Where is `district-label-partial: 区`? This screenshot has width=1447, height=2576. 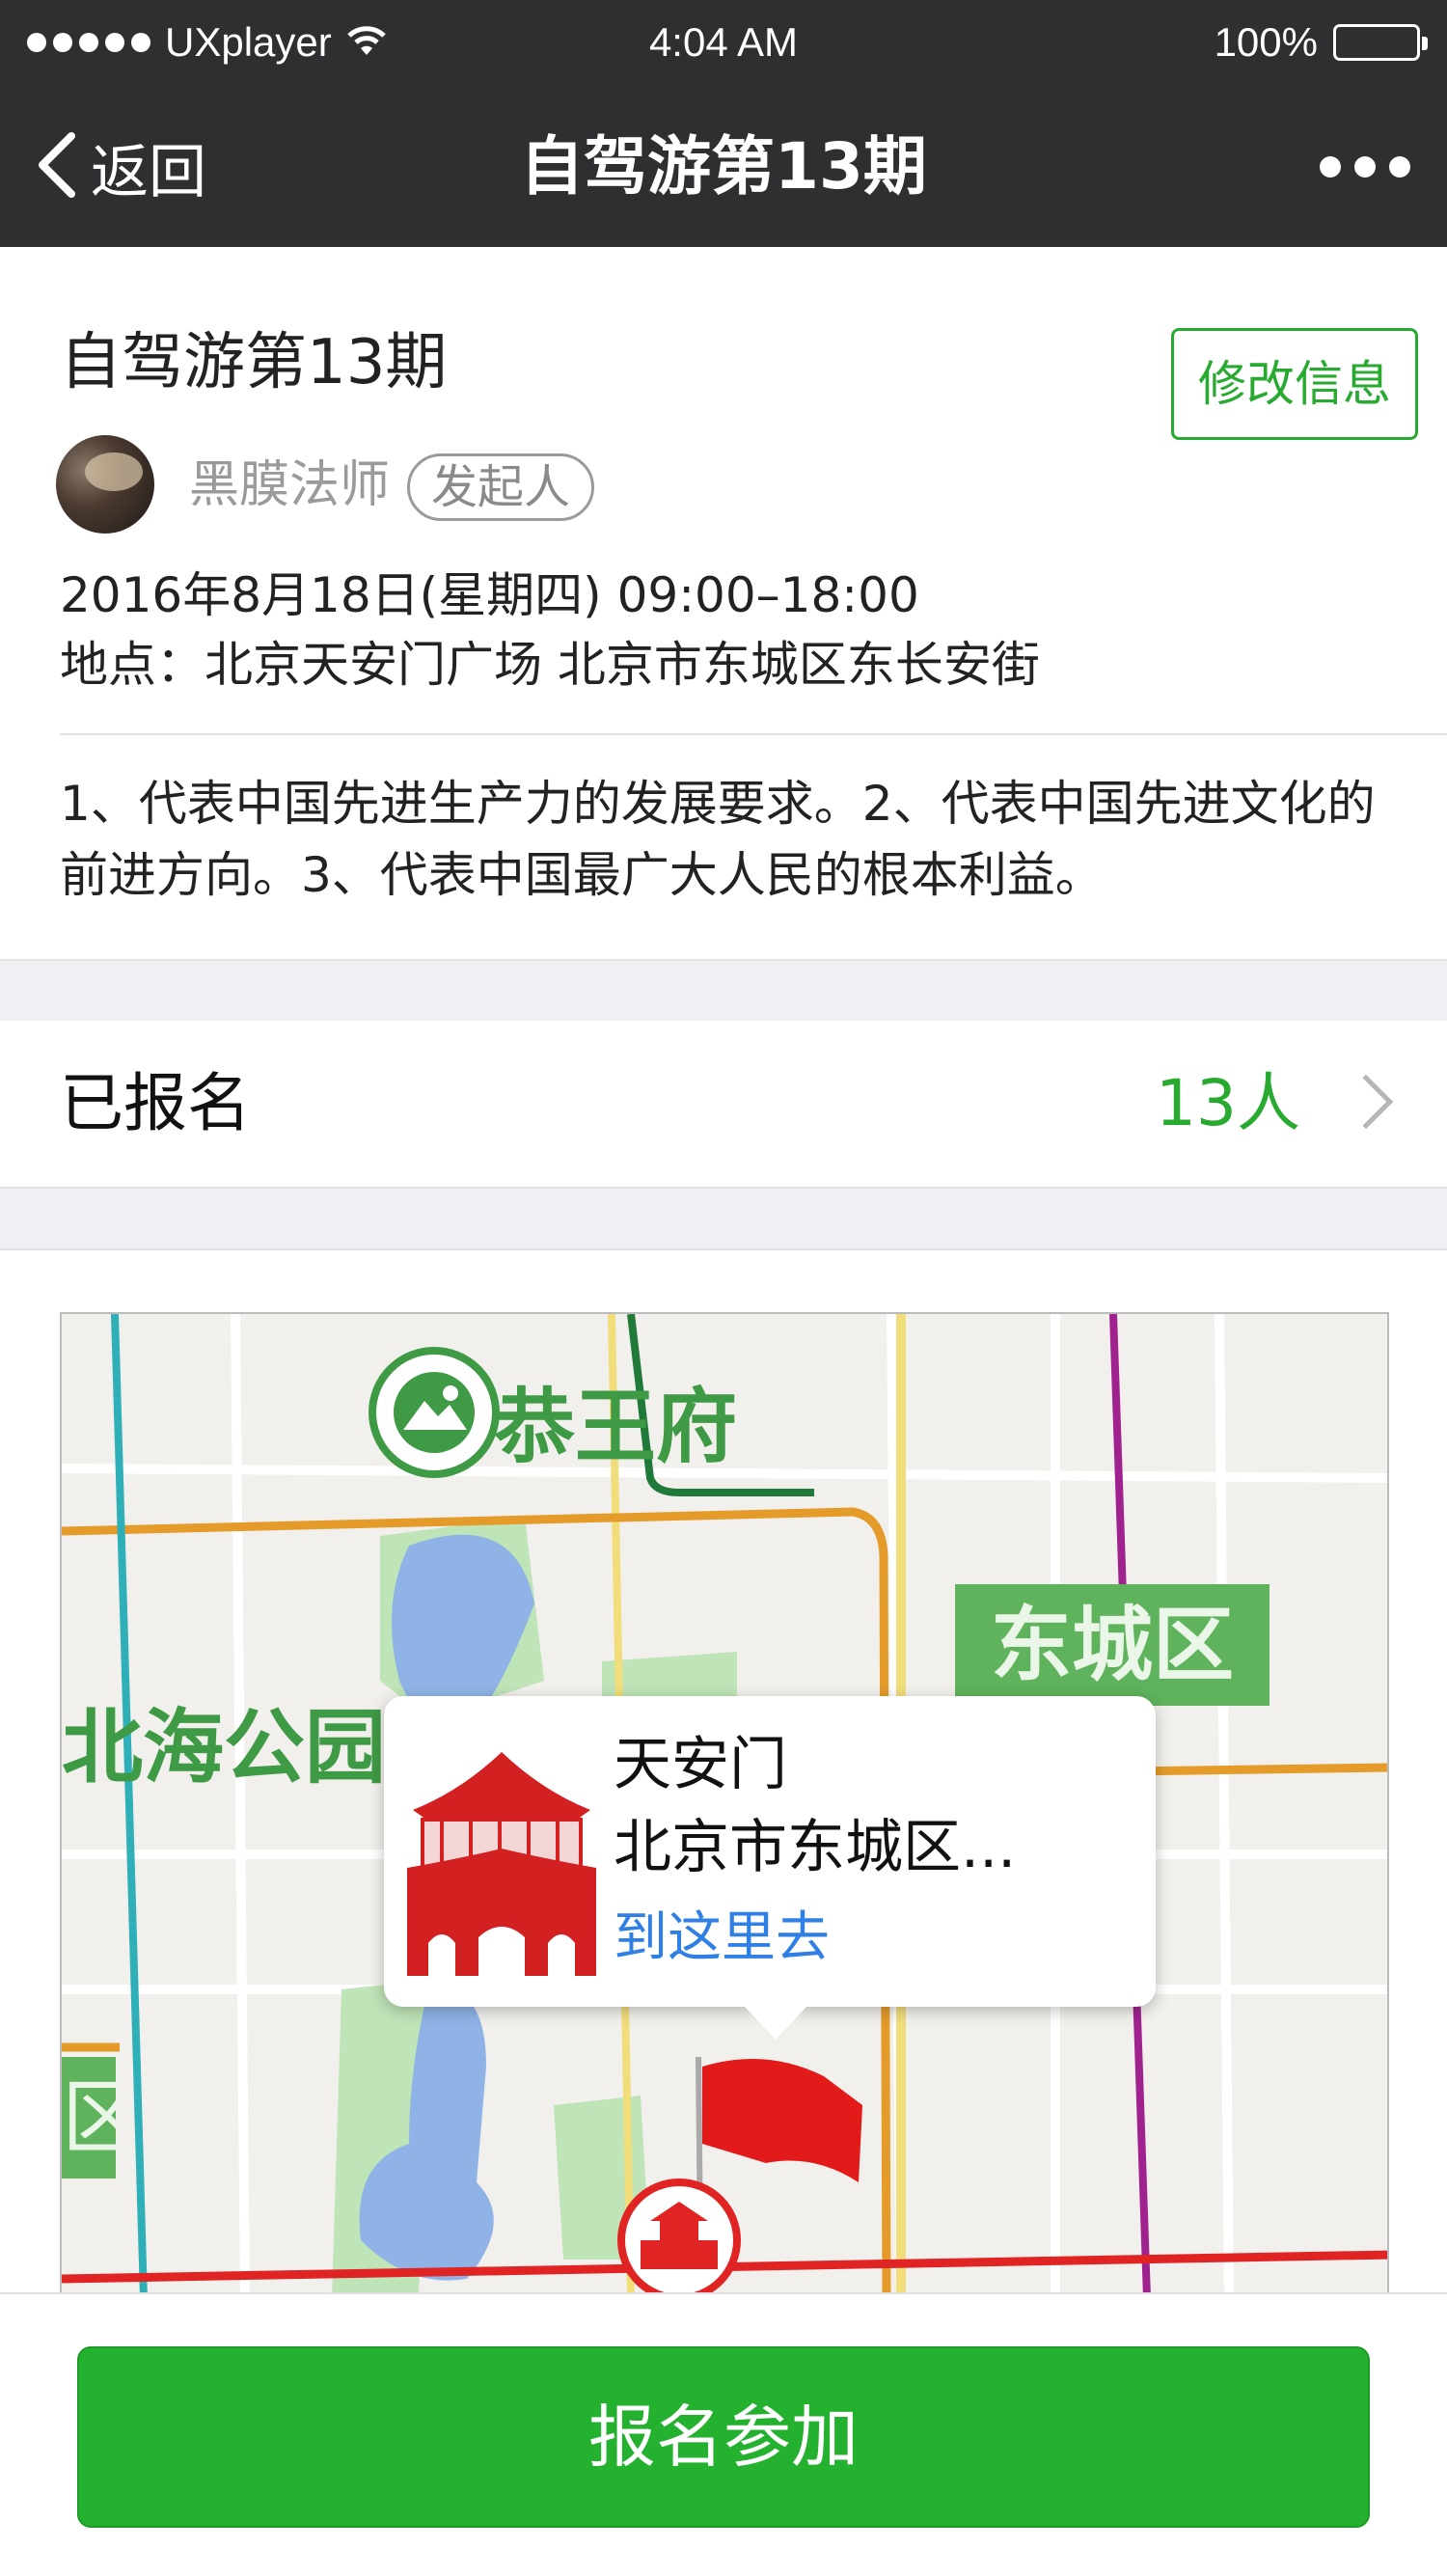
district-label-partial: 区 is located at coordinates (89, 2118).